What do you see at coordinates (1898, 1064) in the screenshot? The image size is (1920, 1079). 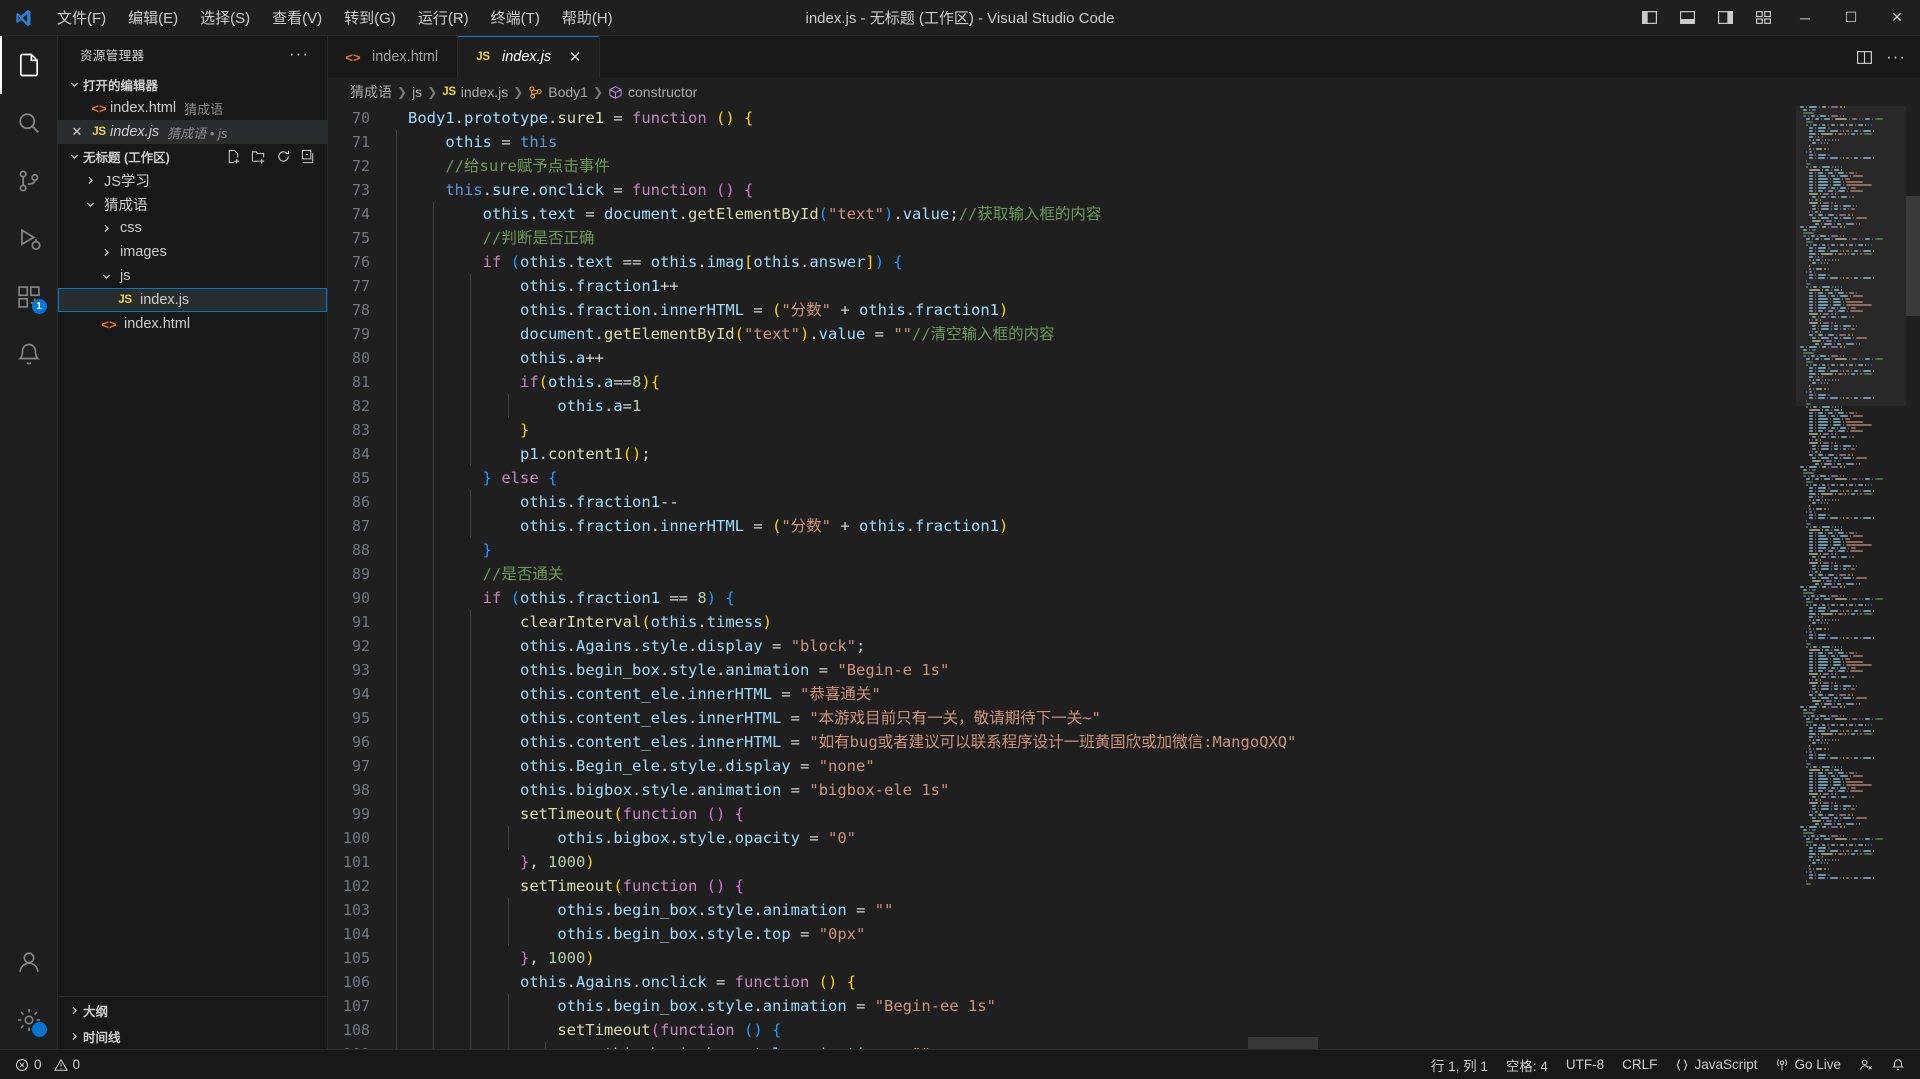 I see `status-notifications` at bounding box center [1898, 1064].